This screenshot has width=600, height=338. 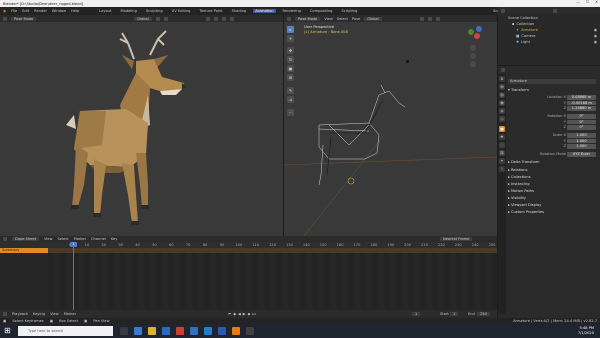 What do you see at coordinates (40, 11) in the screenshot?
I see `menu-render: Render` at bounding box center [40, 11].